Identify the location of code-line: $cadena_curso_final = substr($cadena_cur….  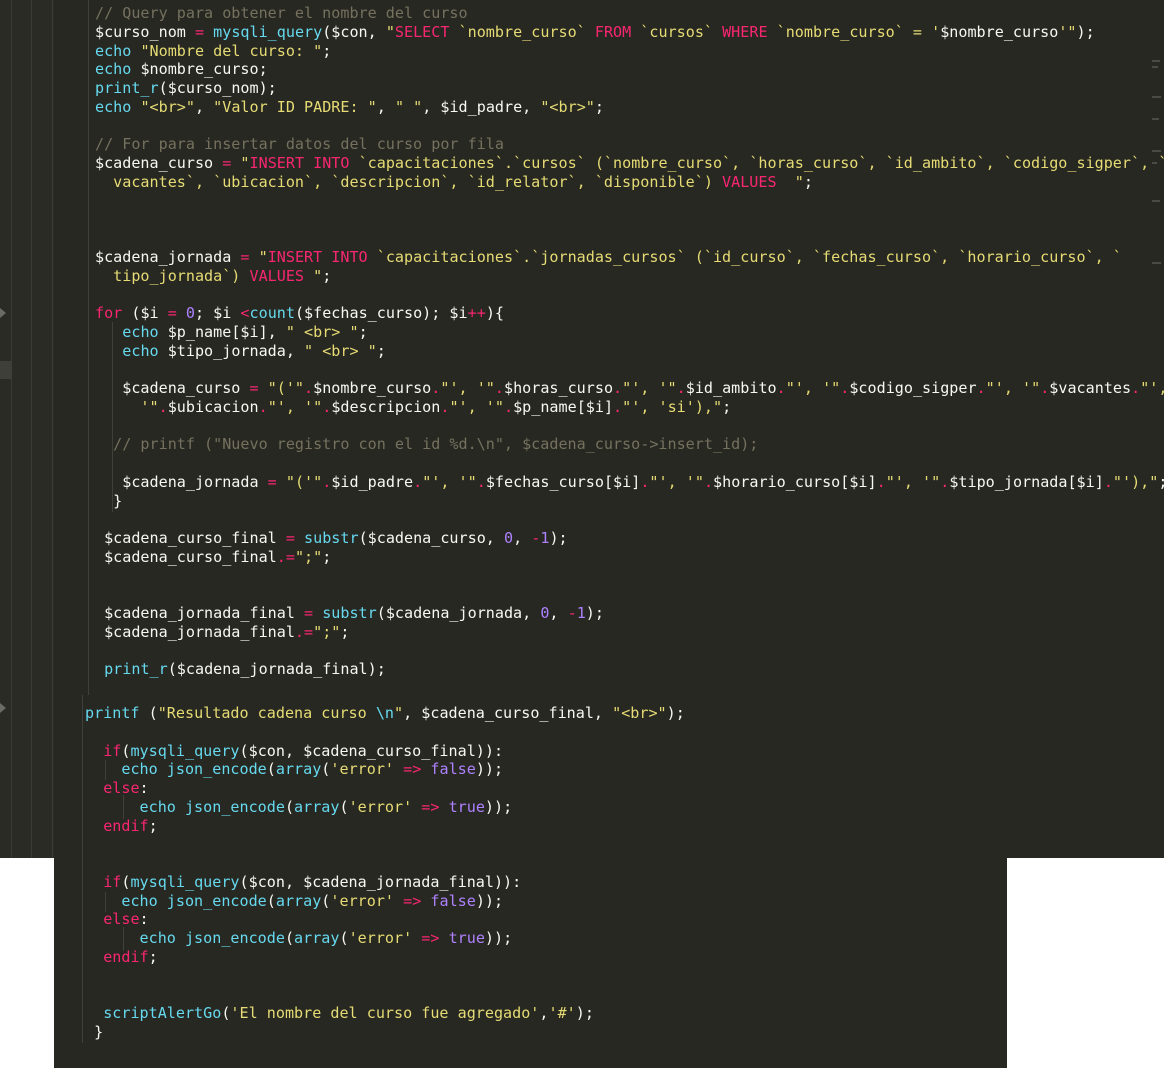
(331, 538).